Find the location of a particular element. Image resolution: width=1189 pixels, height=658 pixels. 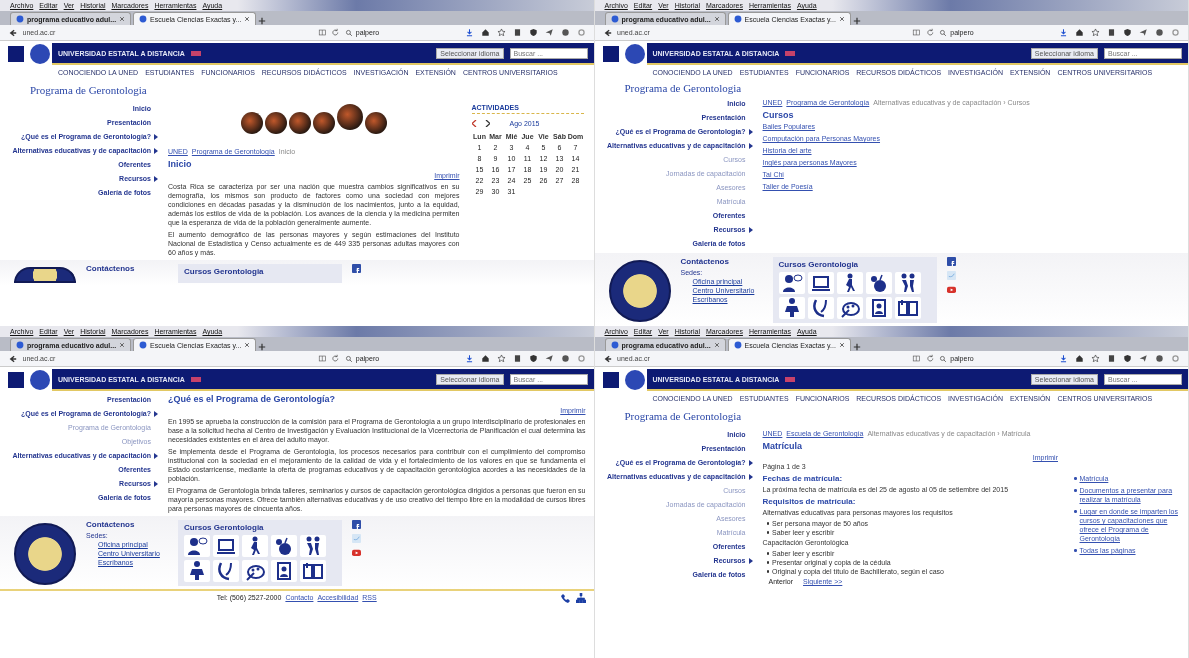

photo-placeholder is located at coordinates (251, 123).